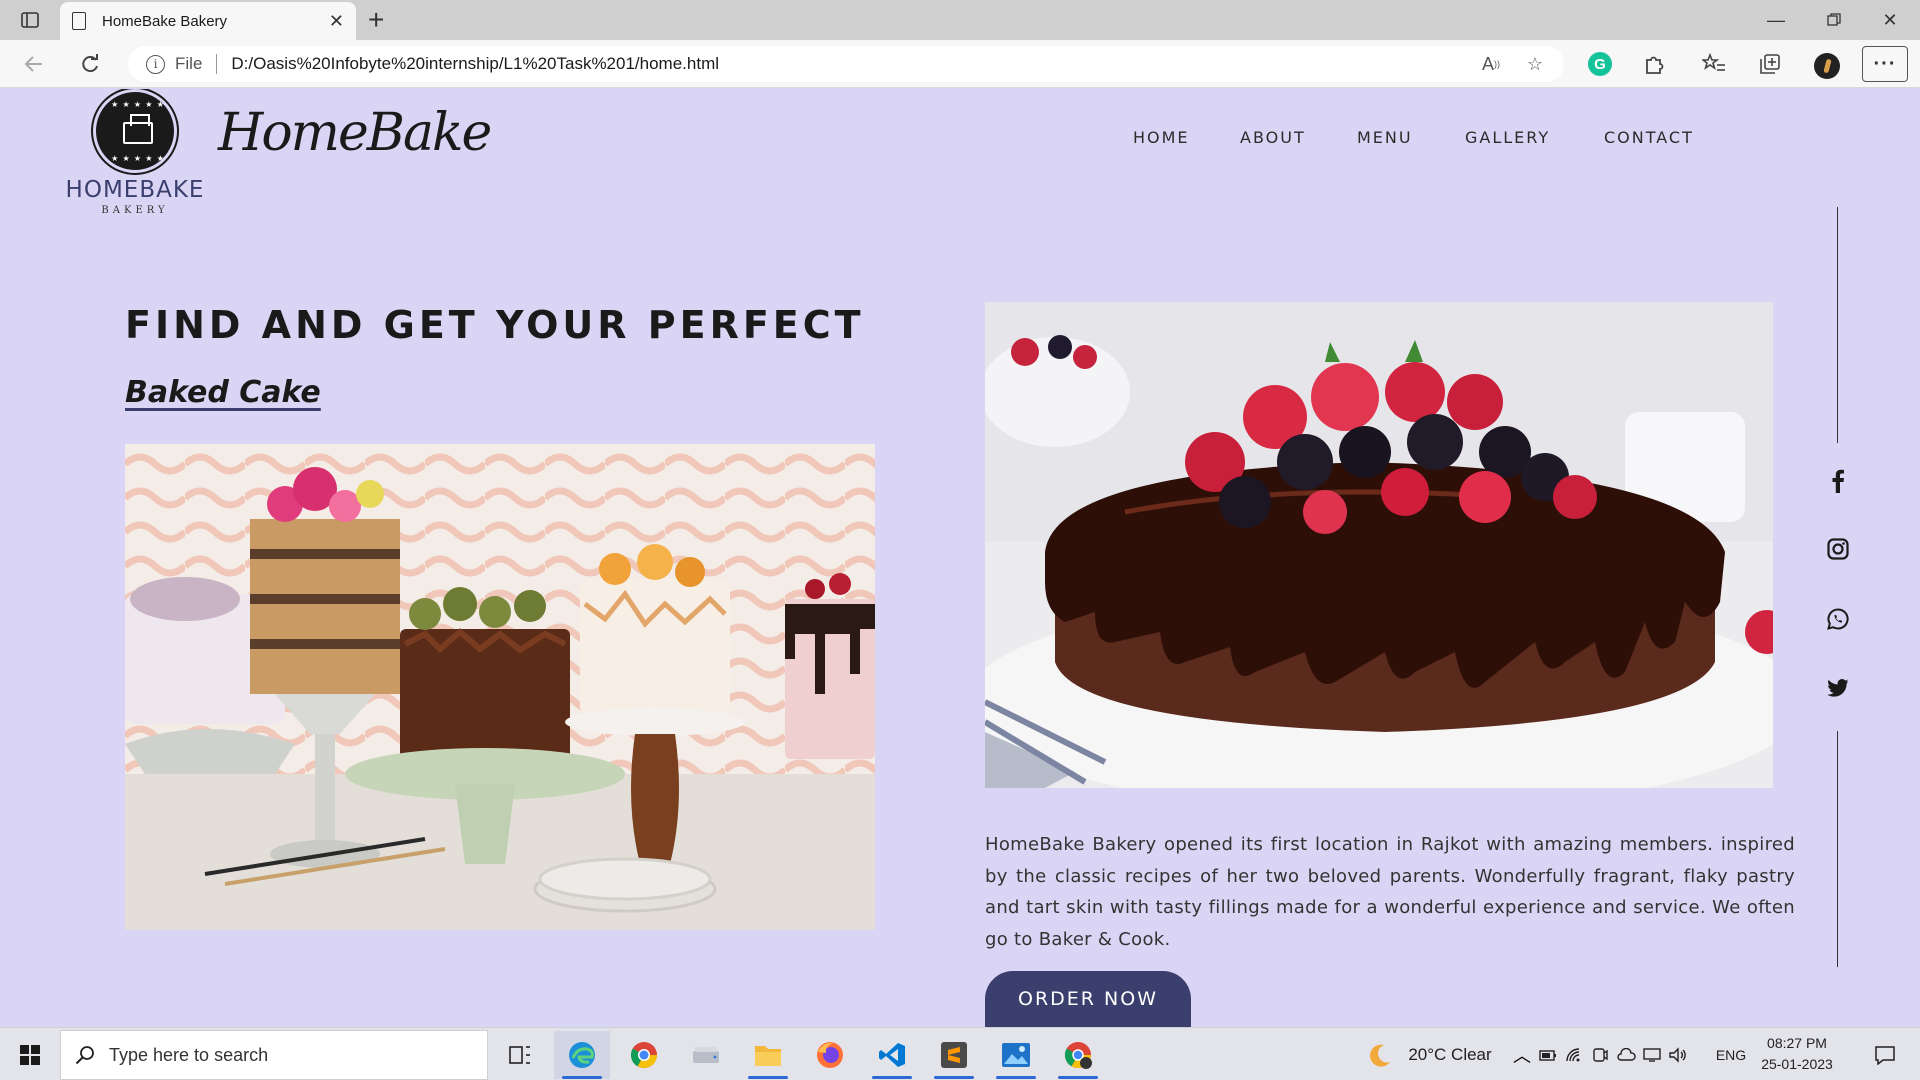 The height and width of the screenshot is (1080, 1920). I want to click on hero-subheading: Baked Cake, so click(223, 392).